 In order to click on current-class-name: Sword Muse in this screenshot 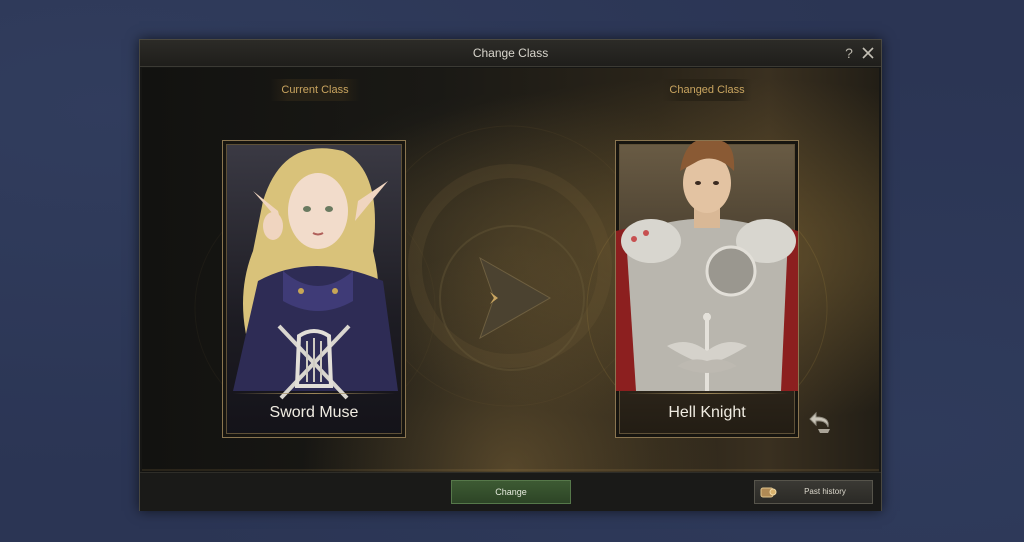, I will do `click(314, 412)`.